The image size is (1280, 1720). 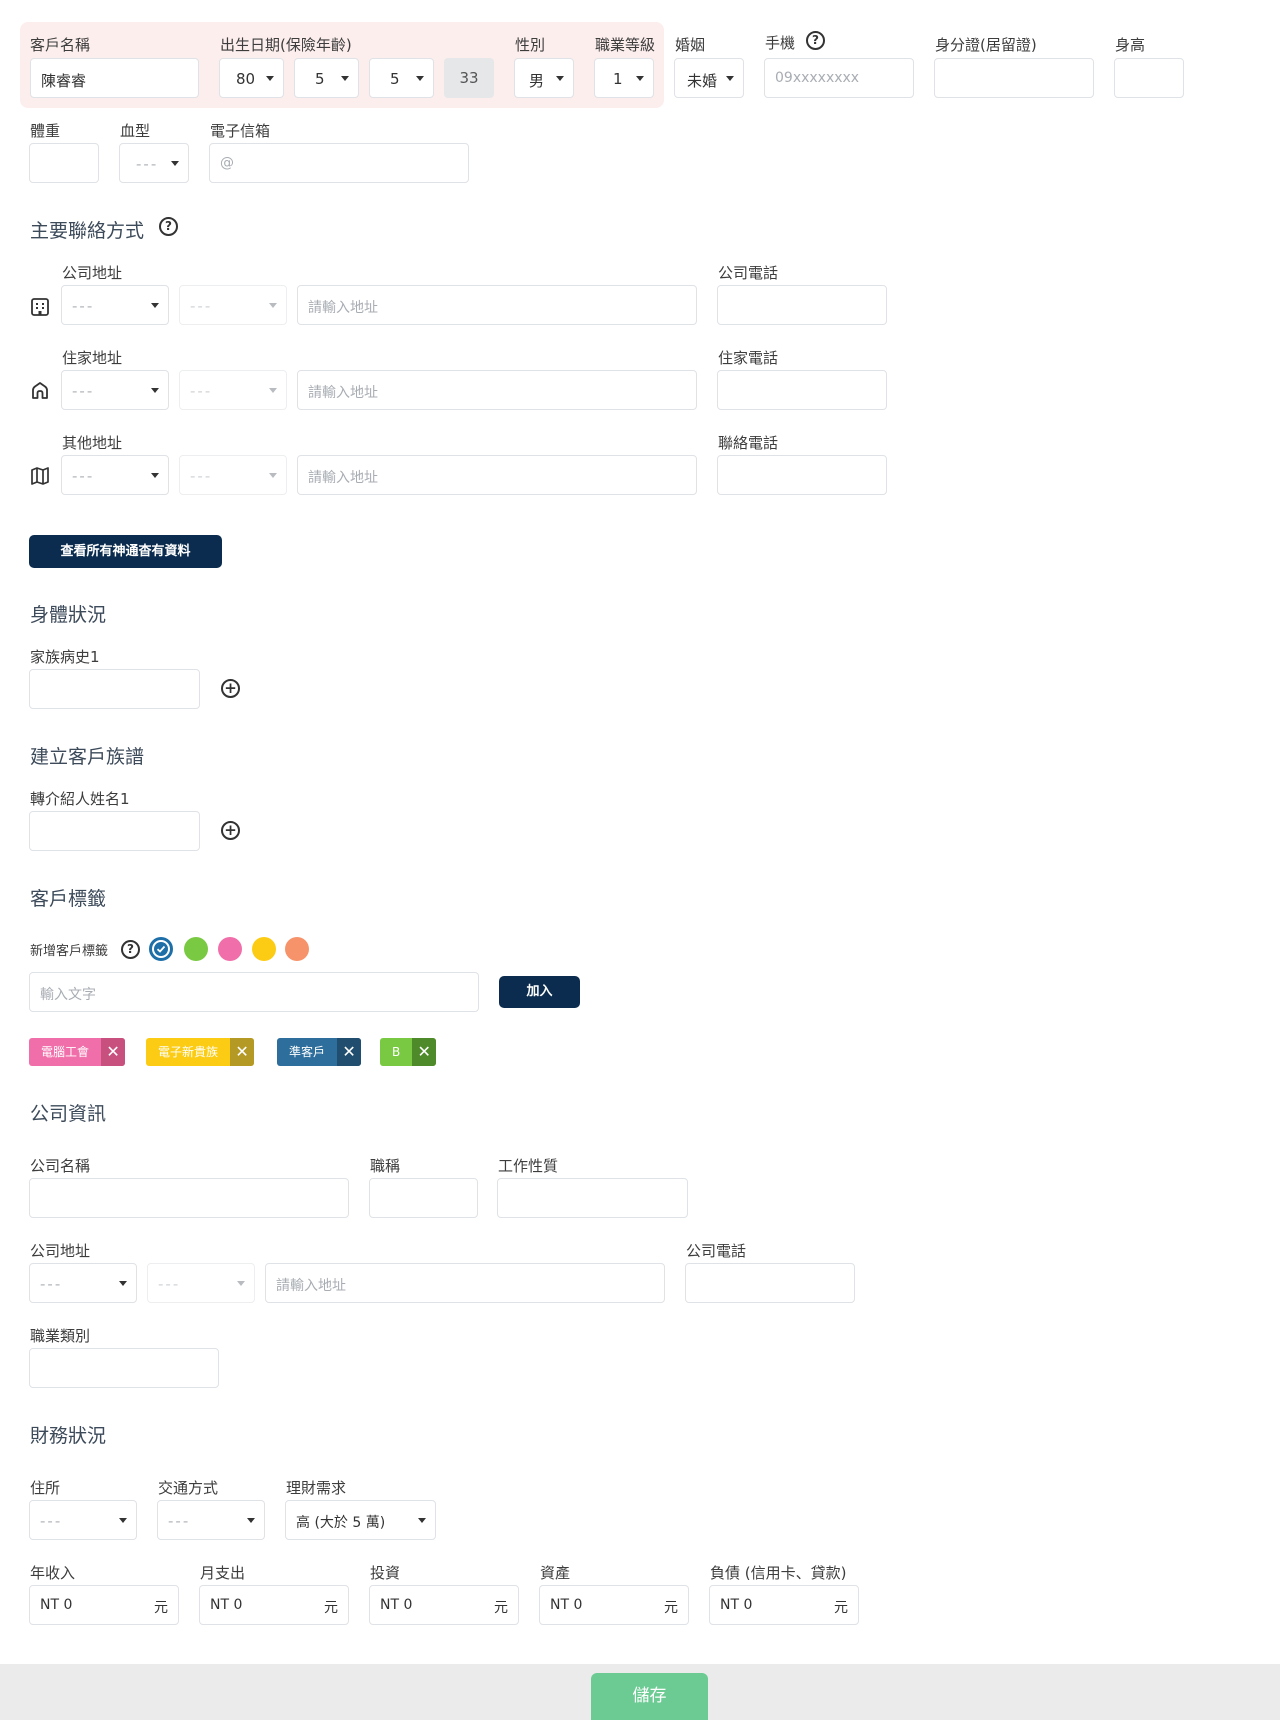 What do you see at coordinates (114, 78) in the screenshot?
I see `customer-name-input: 陳睿睿` at bounding box center [114, 78].